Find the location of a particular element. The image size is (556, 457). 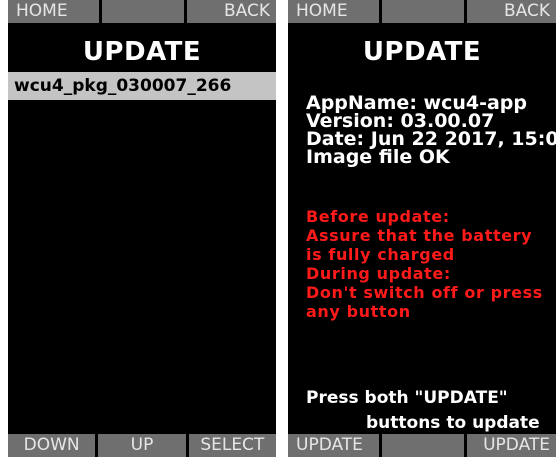

down-softkey: DOWN is located at coordinates (52, 445).